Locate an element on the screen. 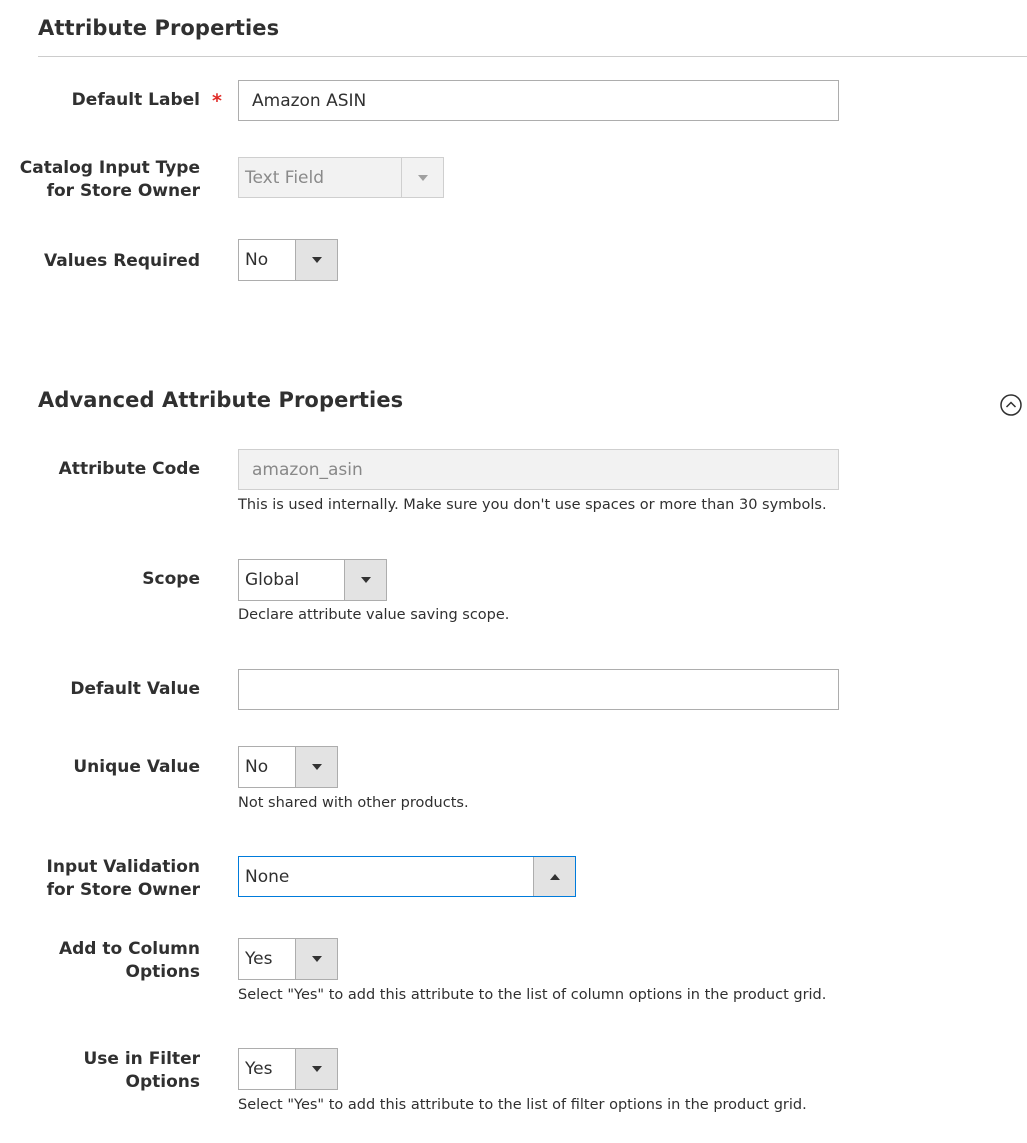  attribute-code-input: amazon_asin is located at coordinates (538, 469).